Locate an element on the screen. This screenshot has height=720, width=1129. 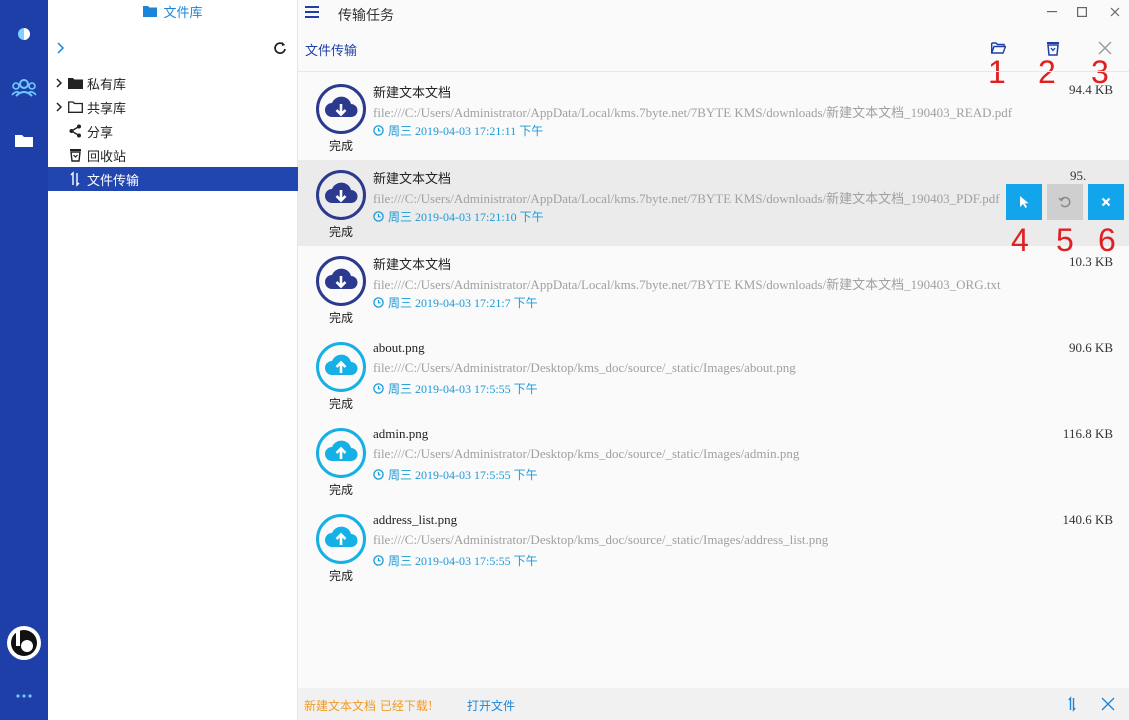
maximize-icon is located at coordinates (1082, 12).